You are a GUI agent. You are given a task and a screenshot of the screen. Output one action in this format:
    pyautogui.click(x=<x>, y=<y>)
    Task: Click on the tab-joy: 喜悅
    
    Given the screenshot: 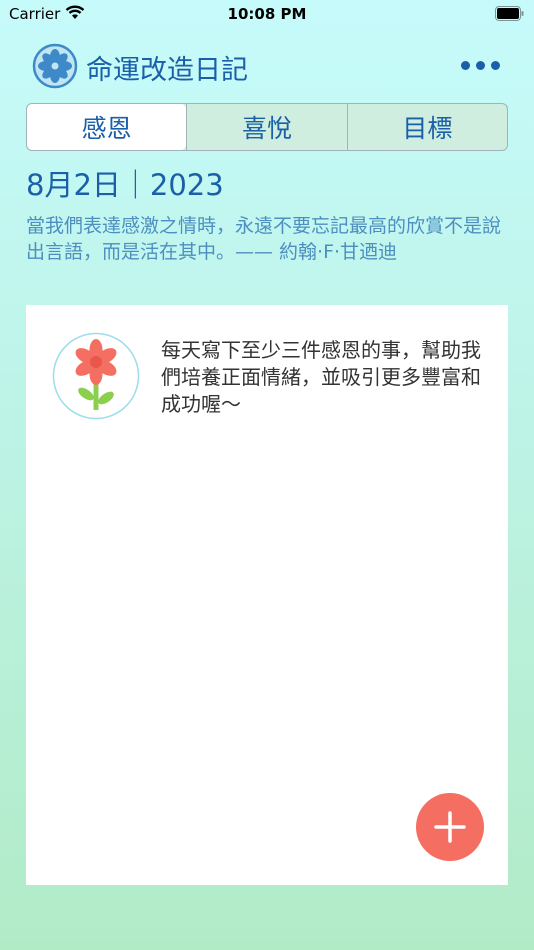 What is the action you would take?
    pyautogui.click(x=266, y=127)
    